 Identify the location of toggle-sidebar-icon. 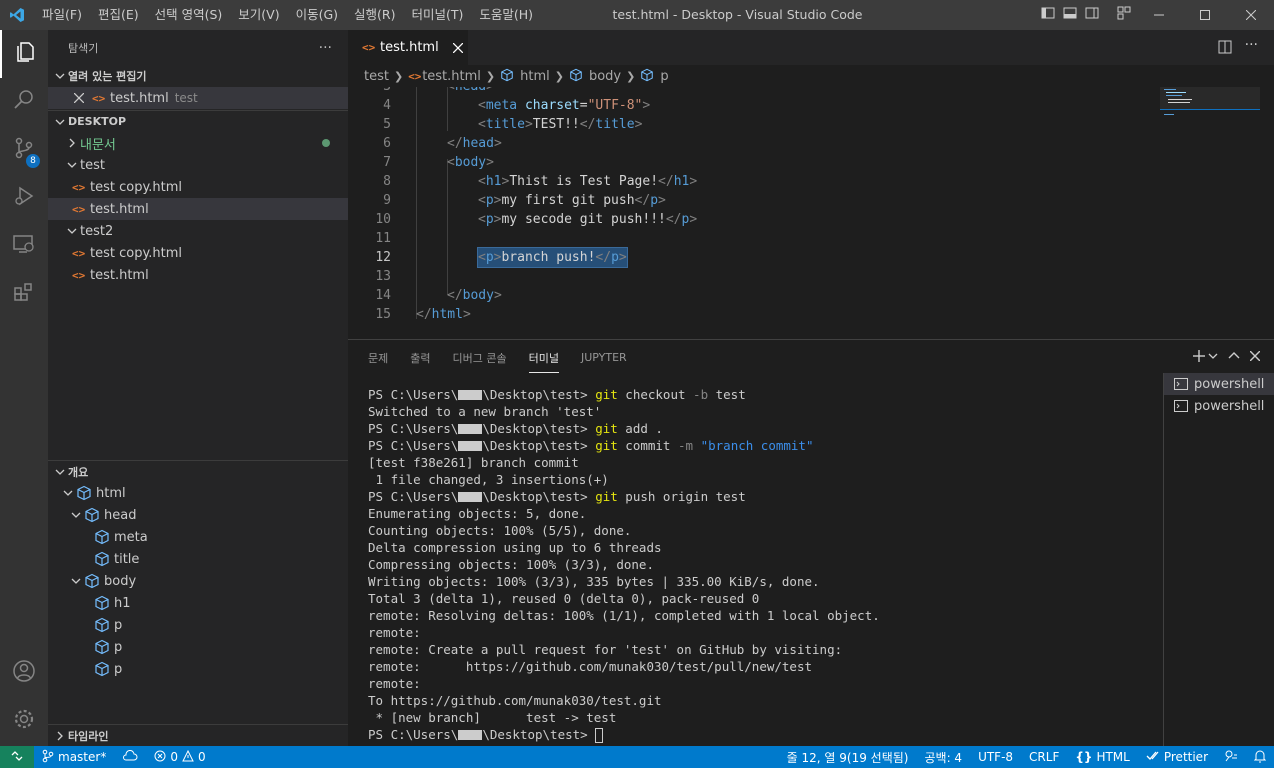
(1048, 15).